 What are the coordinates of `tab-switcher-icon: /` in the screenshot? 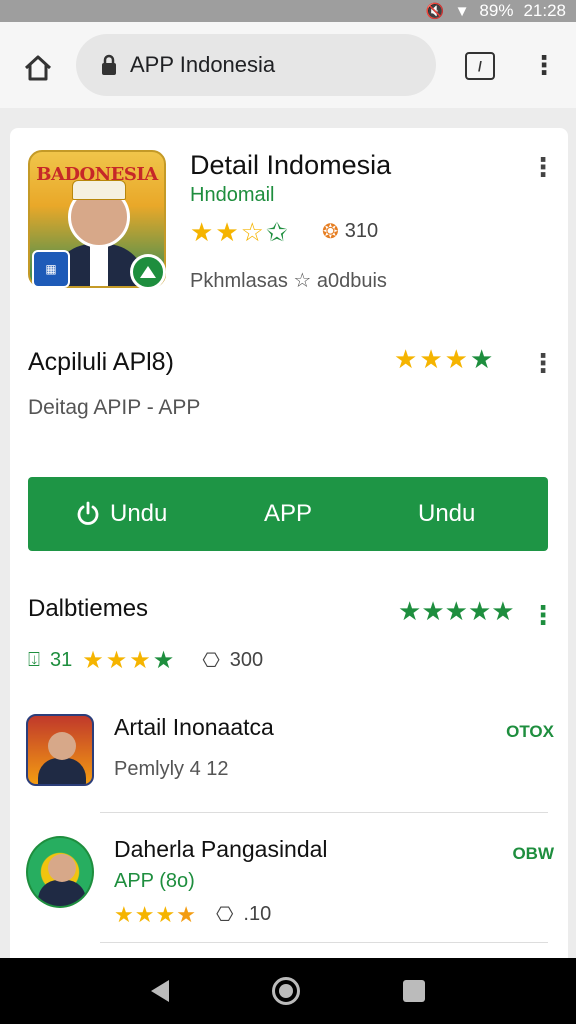 It's located at (480, 66).